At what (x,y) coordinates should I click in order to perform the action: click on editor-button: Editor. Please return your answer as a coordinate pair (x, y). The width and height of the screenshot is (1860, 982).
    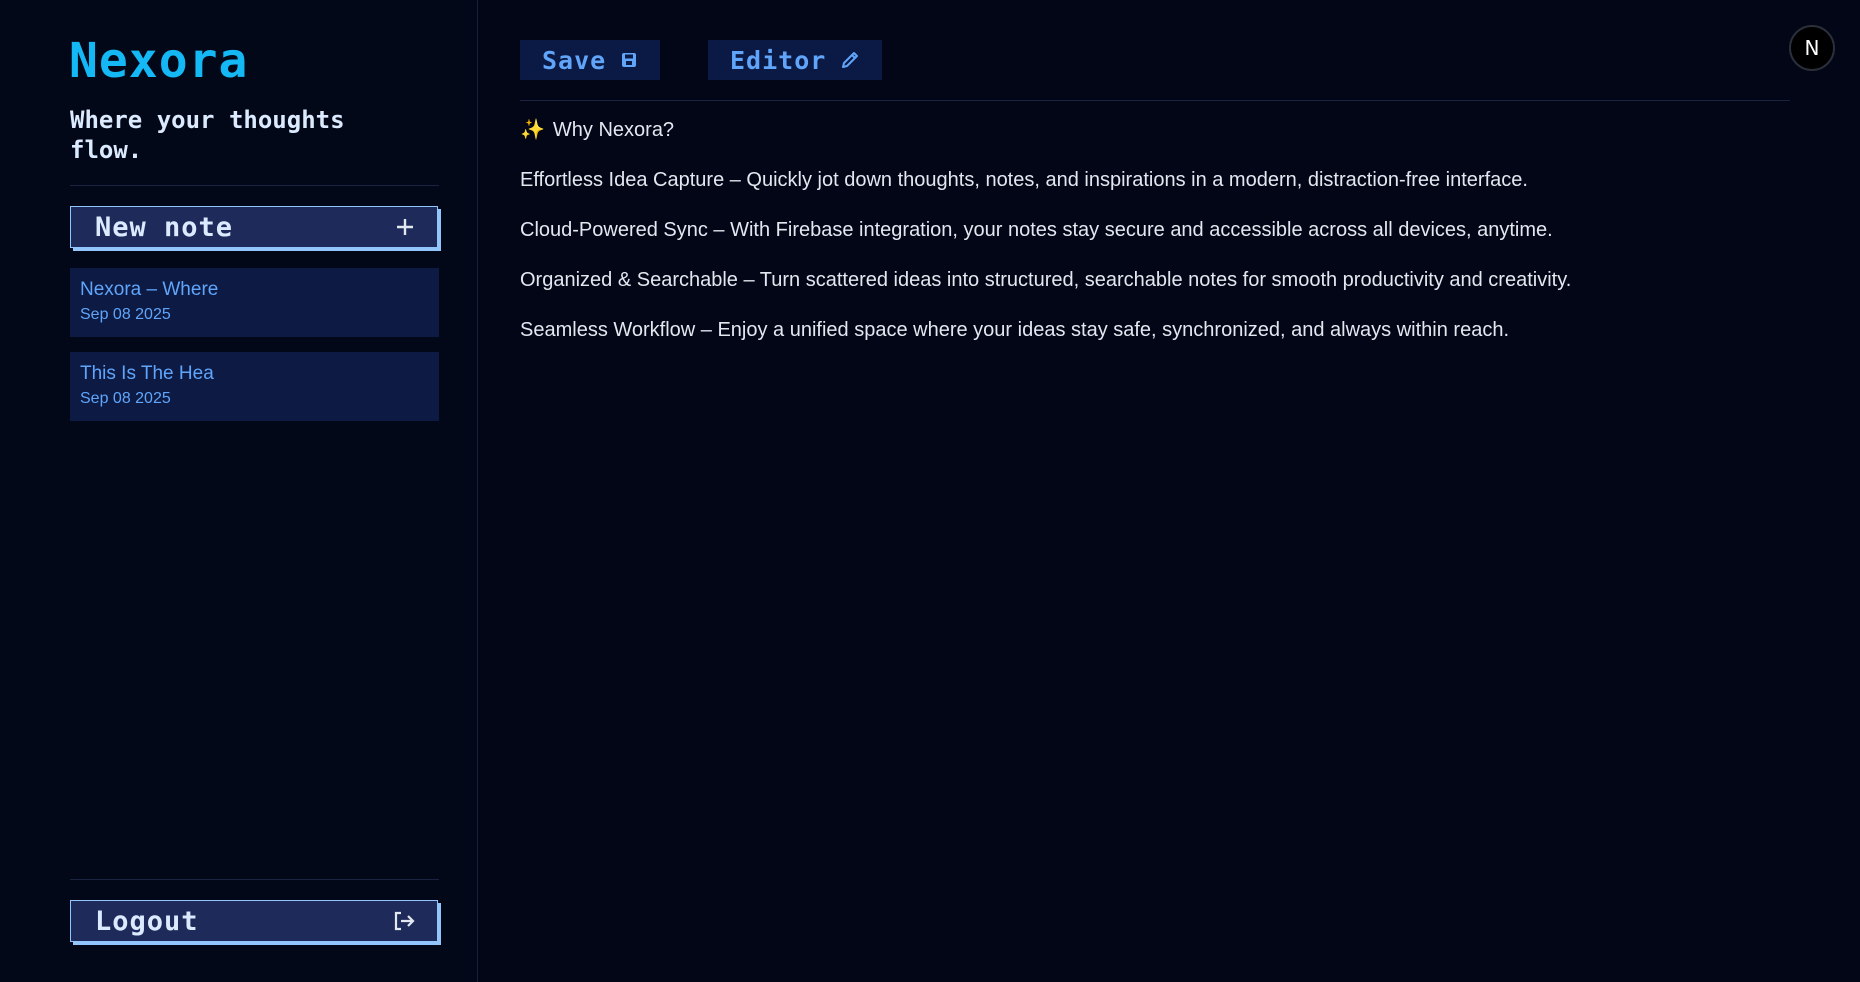
    Looking at the image, I should click on (795, 60).